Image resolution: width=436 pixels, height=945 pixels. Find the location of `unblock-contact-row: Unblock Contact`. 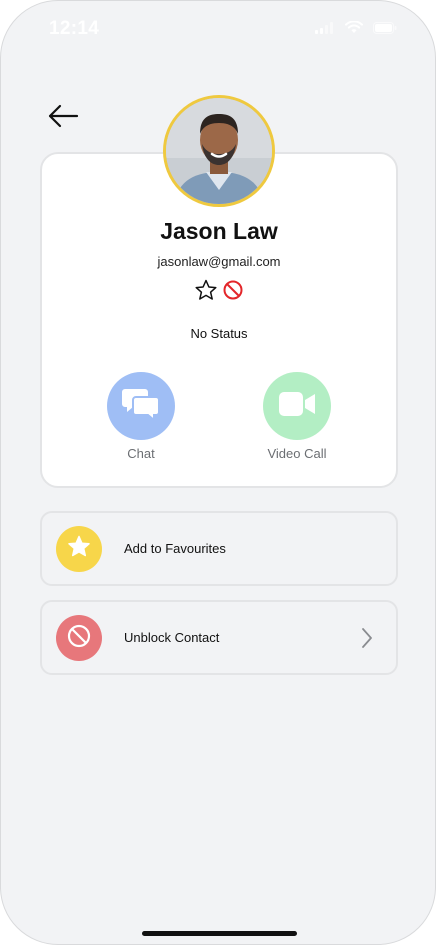

unblock-contact-row: Unblock Contact is located at coordinates (219, 637).